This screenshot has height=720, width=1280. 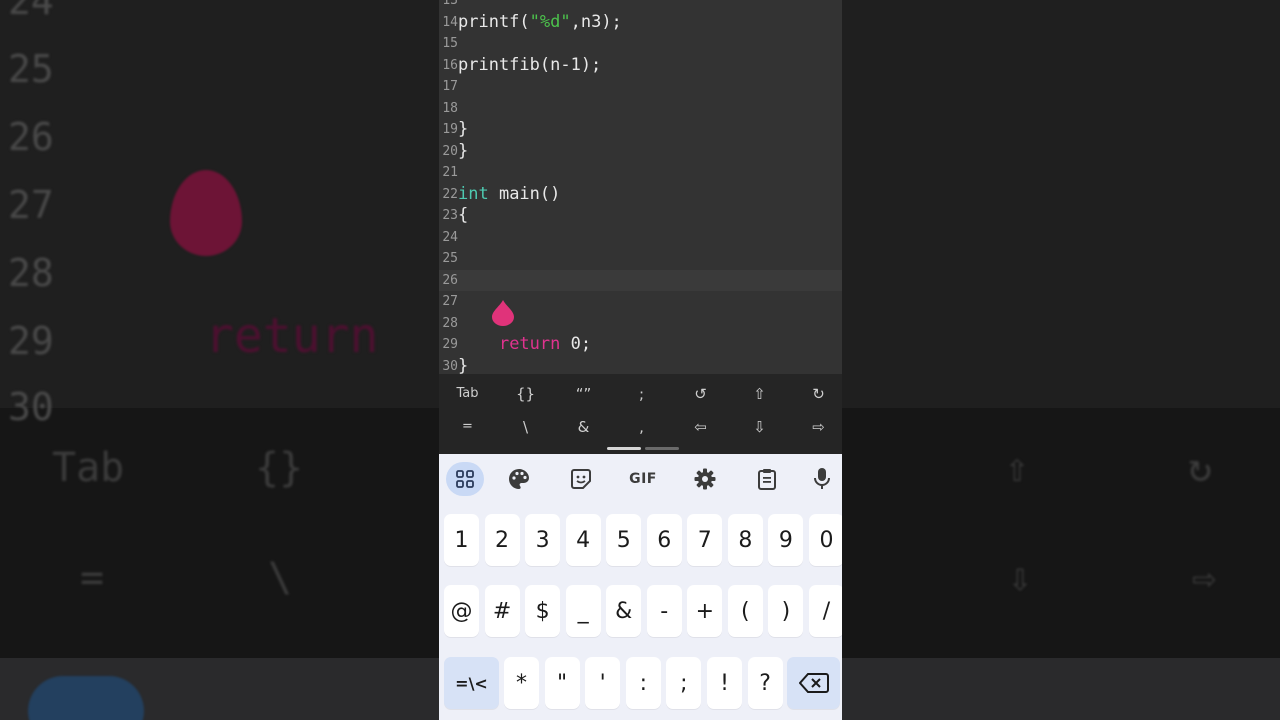 I want to click on code-line: 24, so click(x=640, y=237).